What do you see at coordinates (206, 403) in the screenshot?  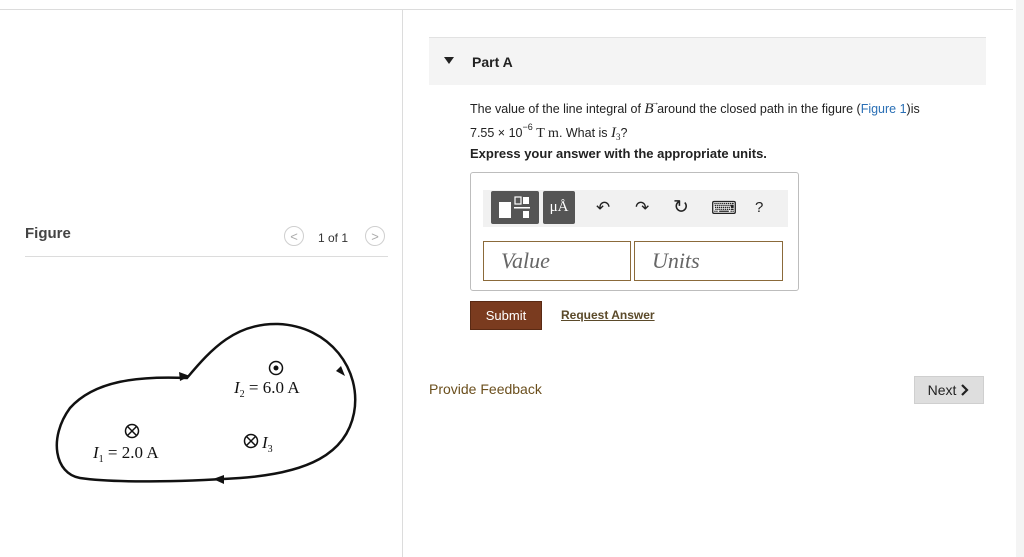 I see `ampere-loop-diagram: I2 = 6.0 A I1 = 2.0 A I3` at bounding box center [206, 403].